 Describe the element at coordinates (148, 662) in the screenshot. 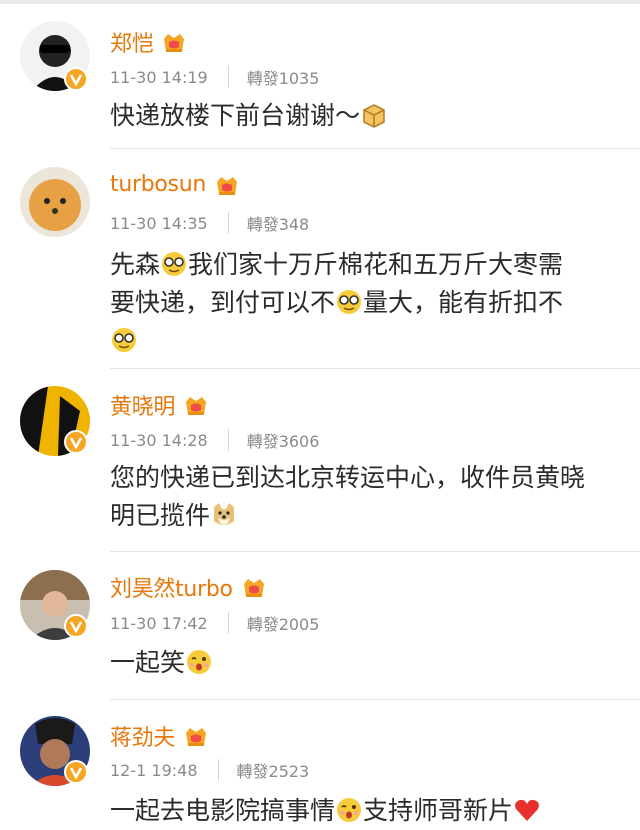

I see `text-segment: 一起笑` at that location.